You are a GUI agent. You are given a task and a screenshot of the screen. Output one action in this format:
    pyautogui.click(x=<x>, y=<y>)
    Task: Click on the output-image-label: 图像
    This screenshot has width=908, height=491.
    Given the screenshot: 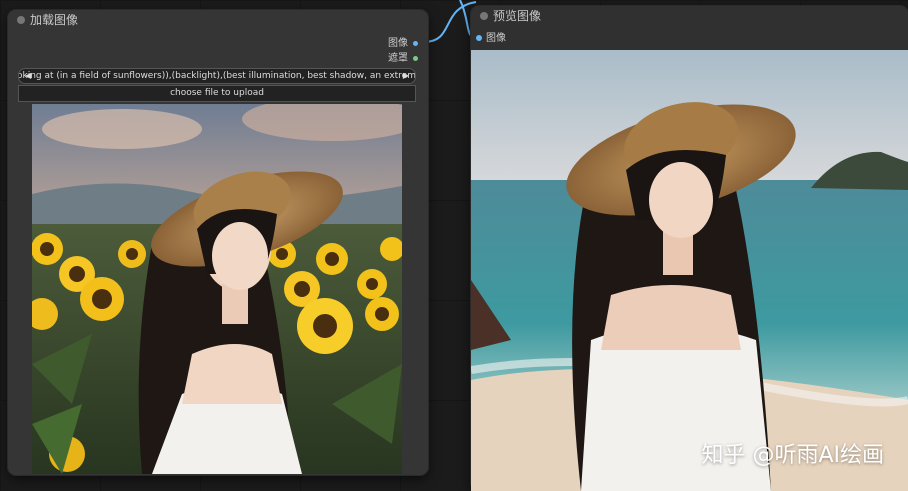 What is the action you would take?
    pyautogui.click(x=398, y=43)
    